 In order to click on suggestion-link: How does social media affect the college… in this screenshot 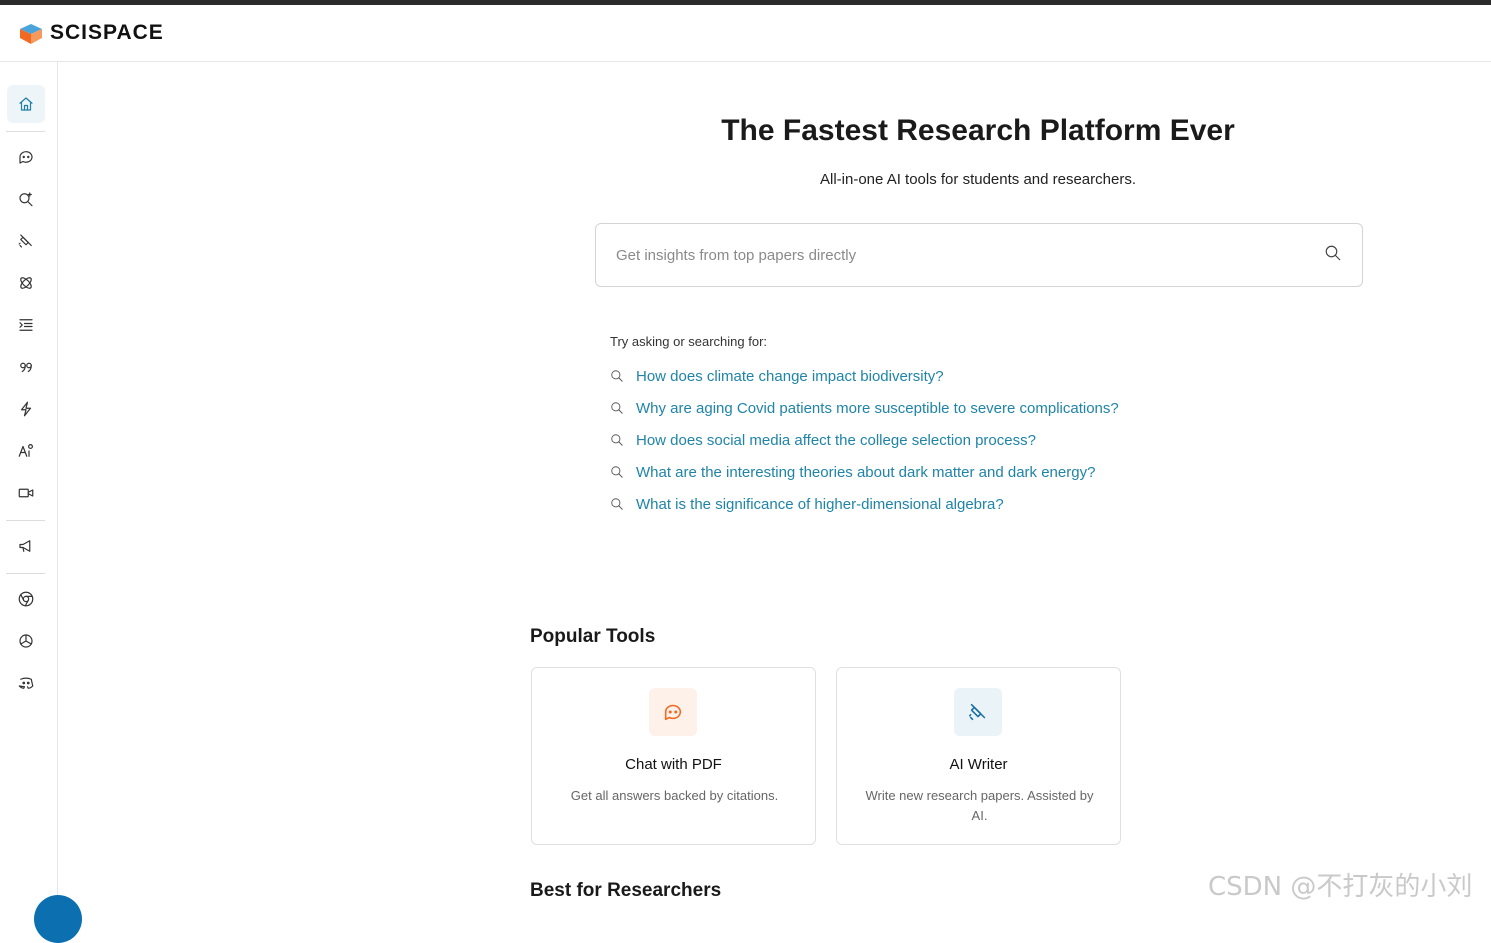, I will do `click(836, 440)`.